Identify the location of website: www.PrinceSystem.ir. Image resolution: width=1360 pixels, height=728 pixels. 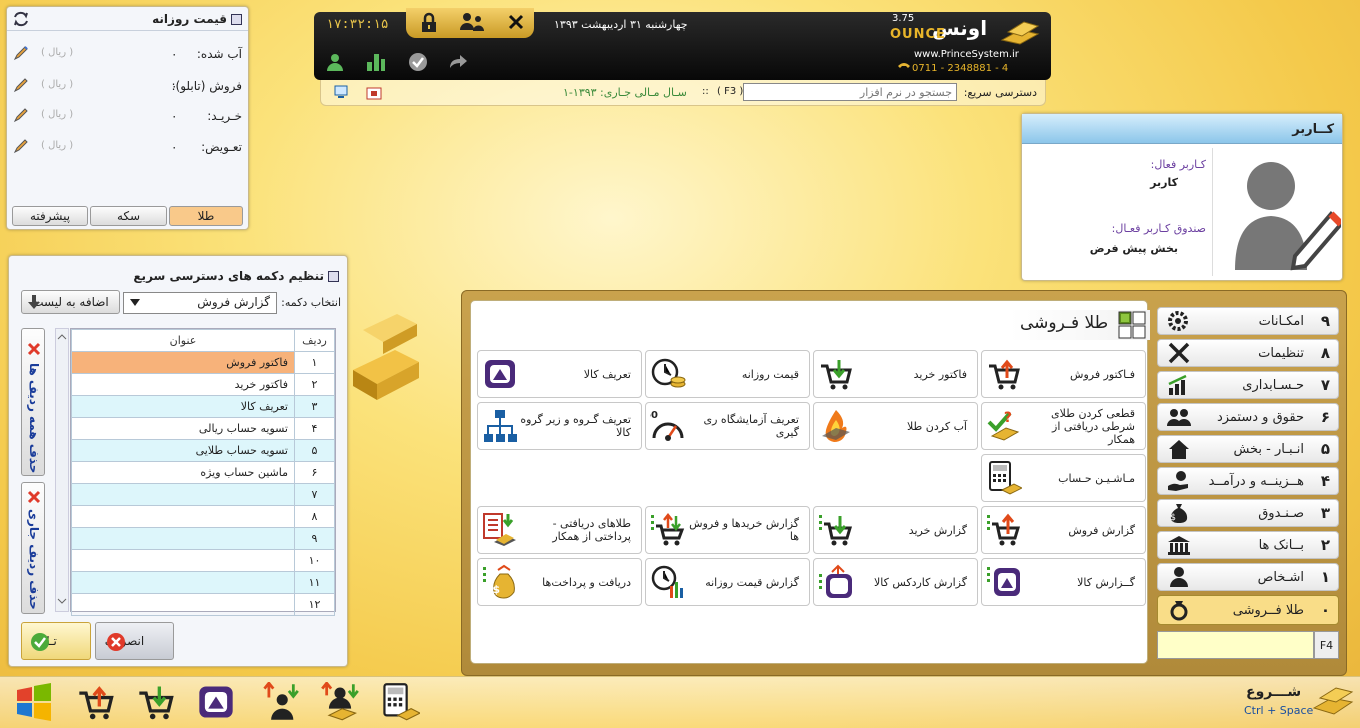
(966, 54).